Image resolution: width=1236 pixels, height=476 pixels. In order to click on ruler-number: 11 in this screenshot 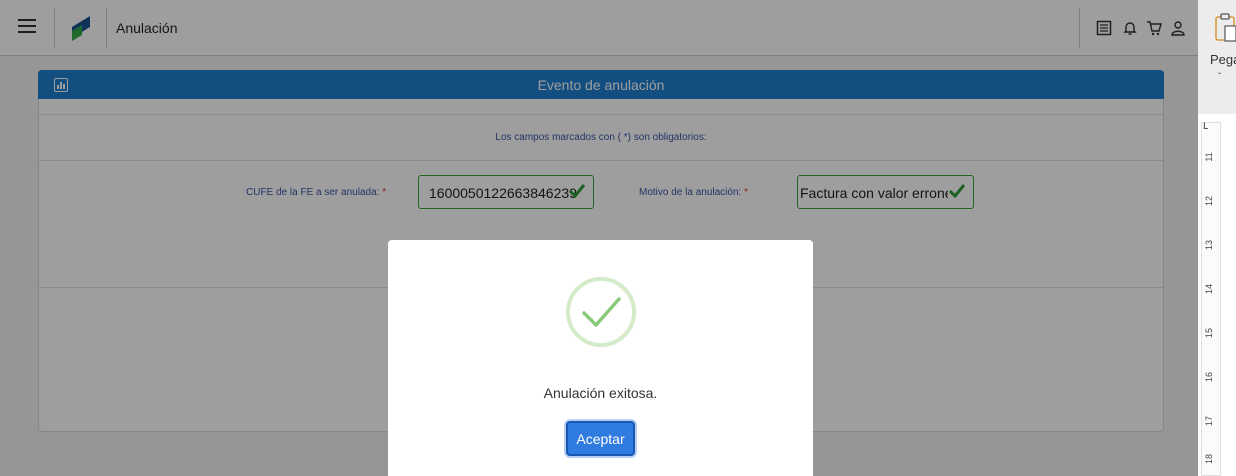, I will do `click(1209, 157)`.